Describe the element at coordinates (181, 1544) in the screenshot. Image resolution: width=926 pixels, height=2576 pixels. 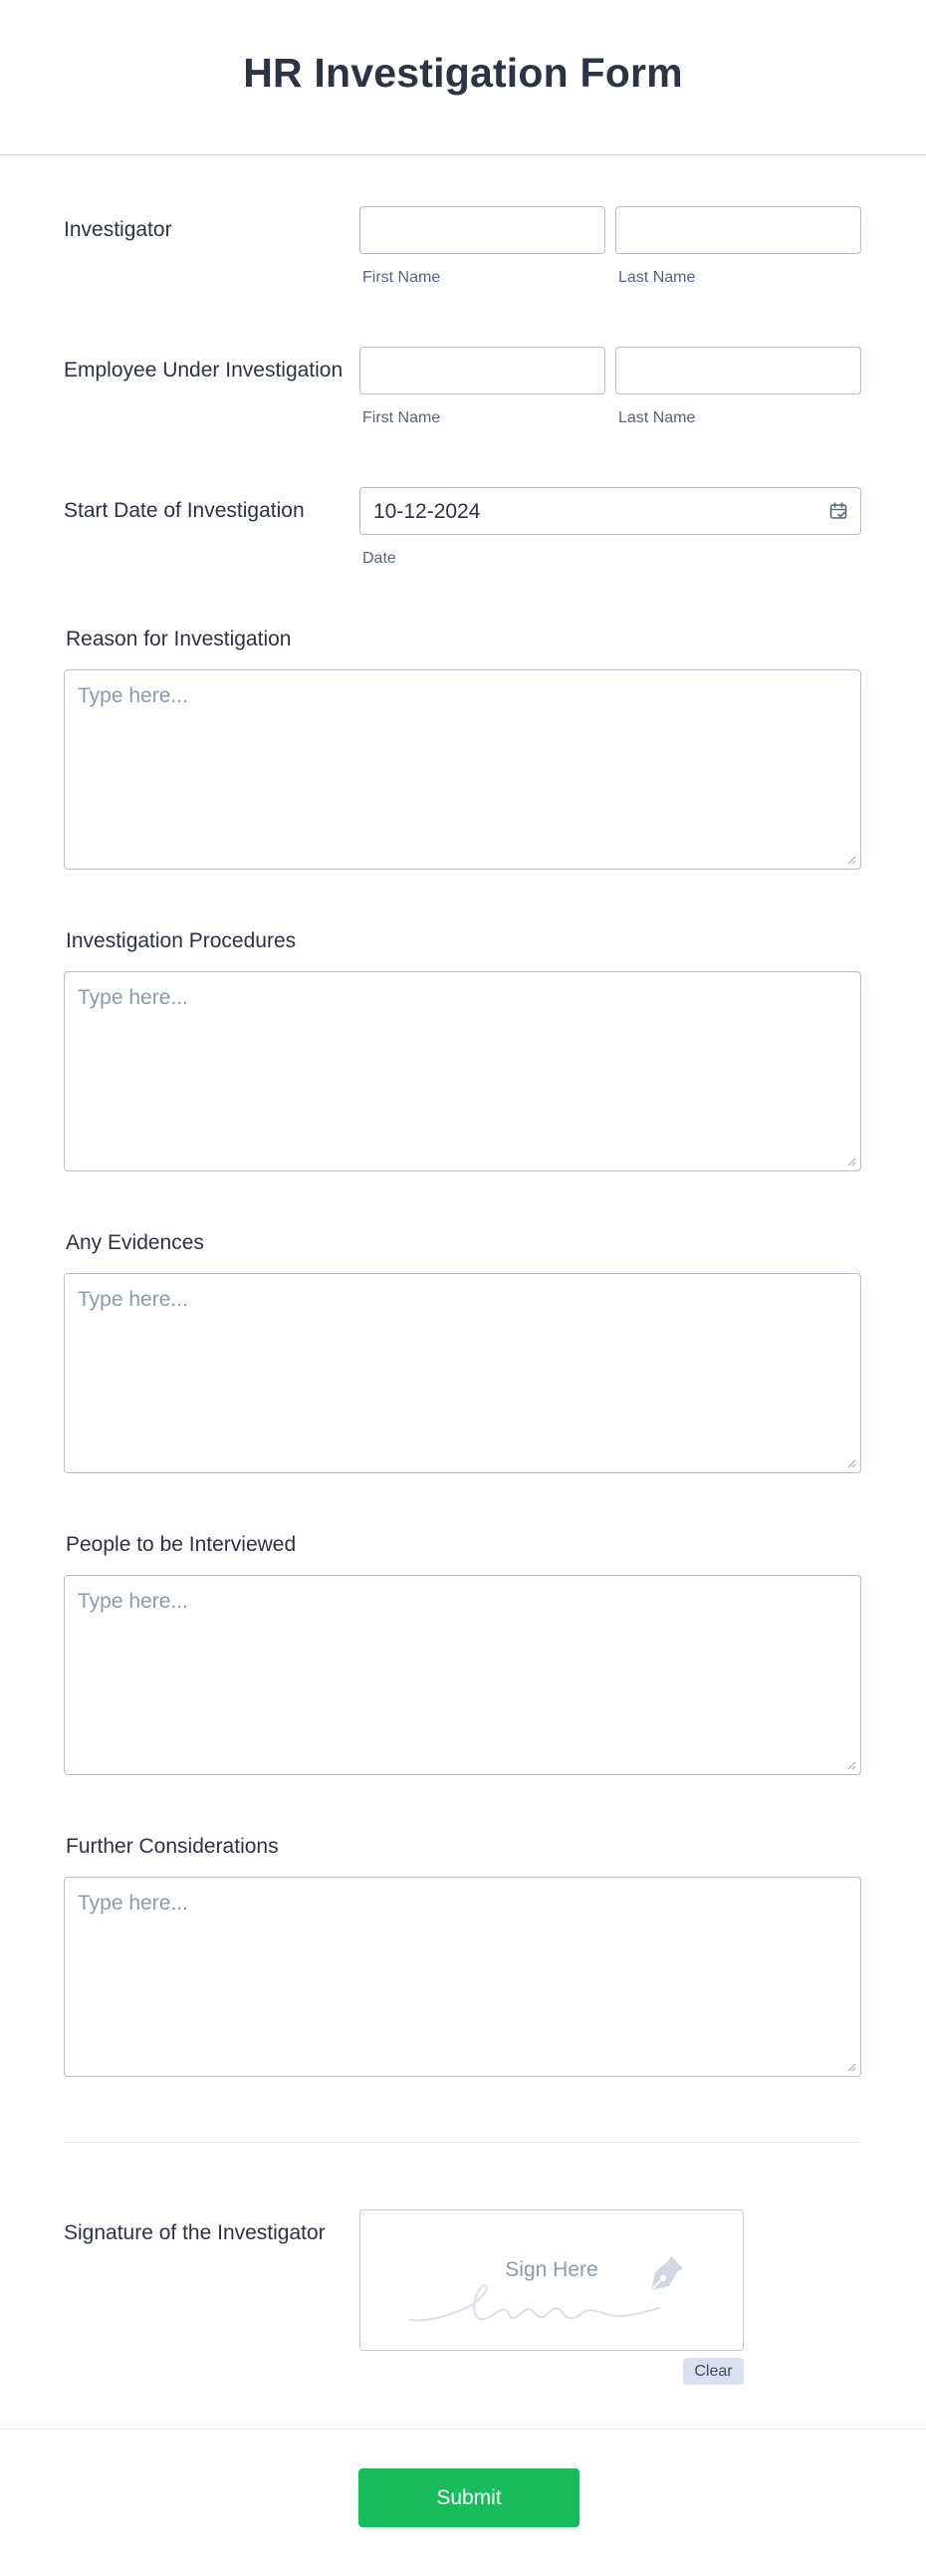
I see `interviewees-label: People to be Interviewed` at that location.